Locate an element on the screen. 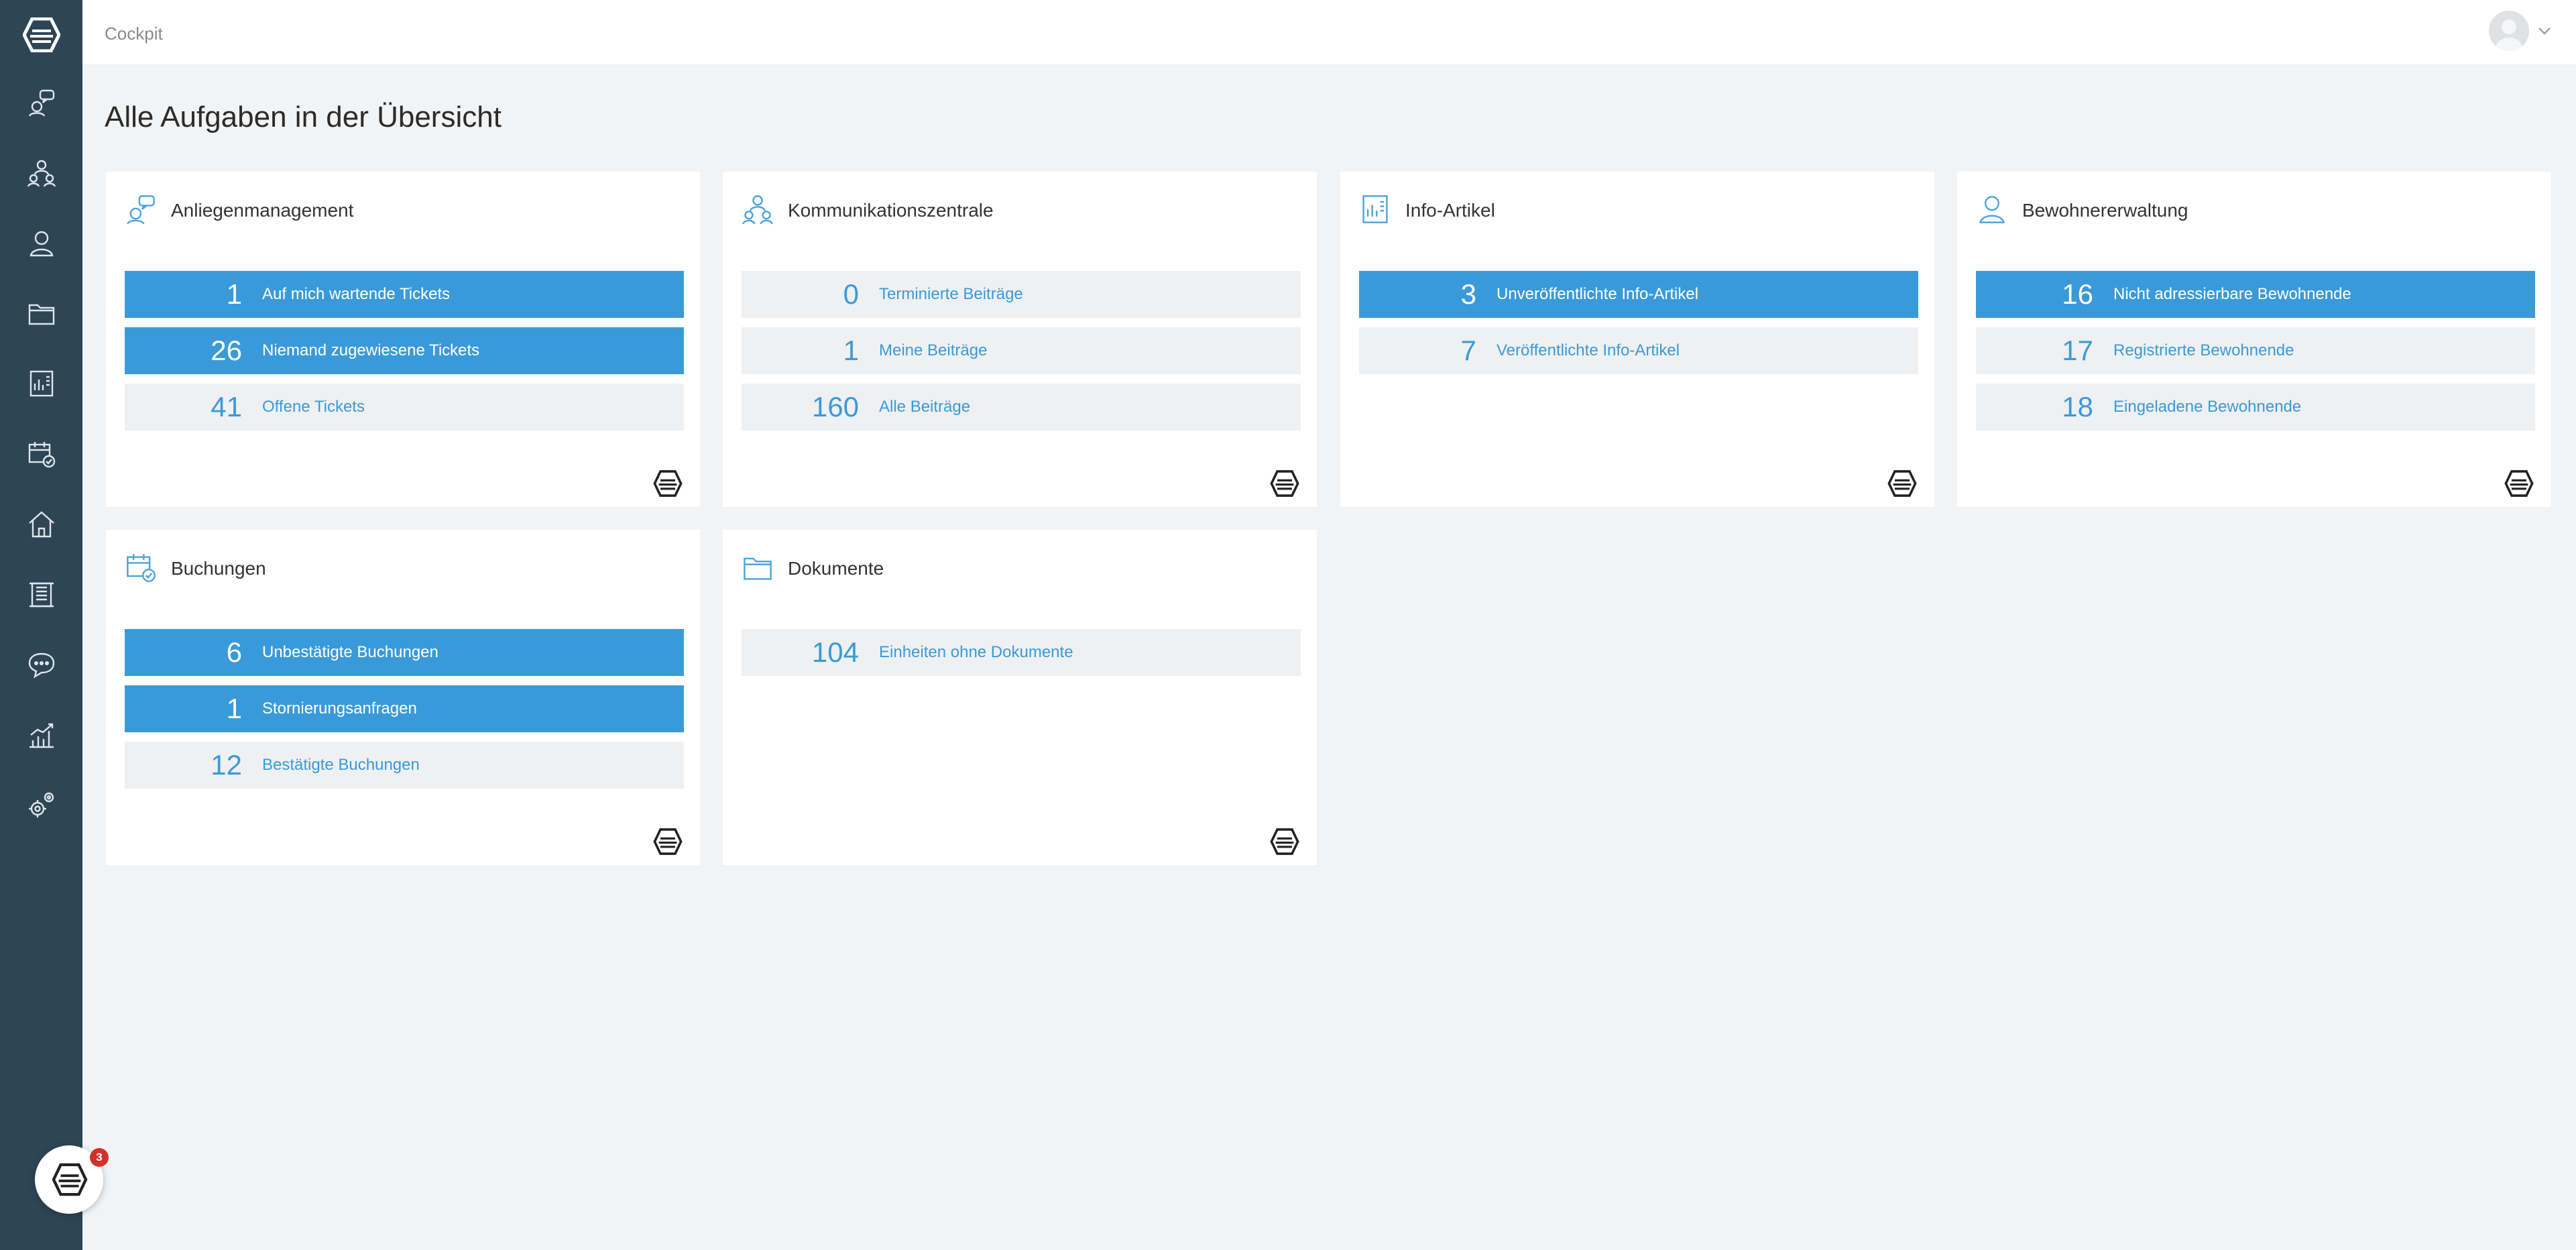 This screenshot has height=1250, width=2576. task-count: 160 is located at coordinates (835, 406).